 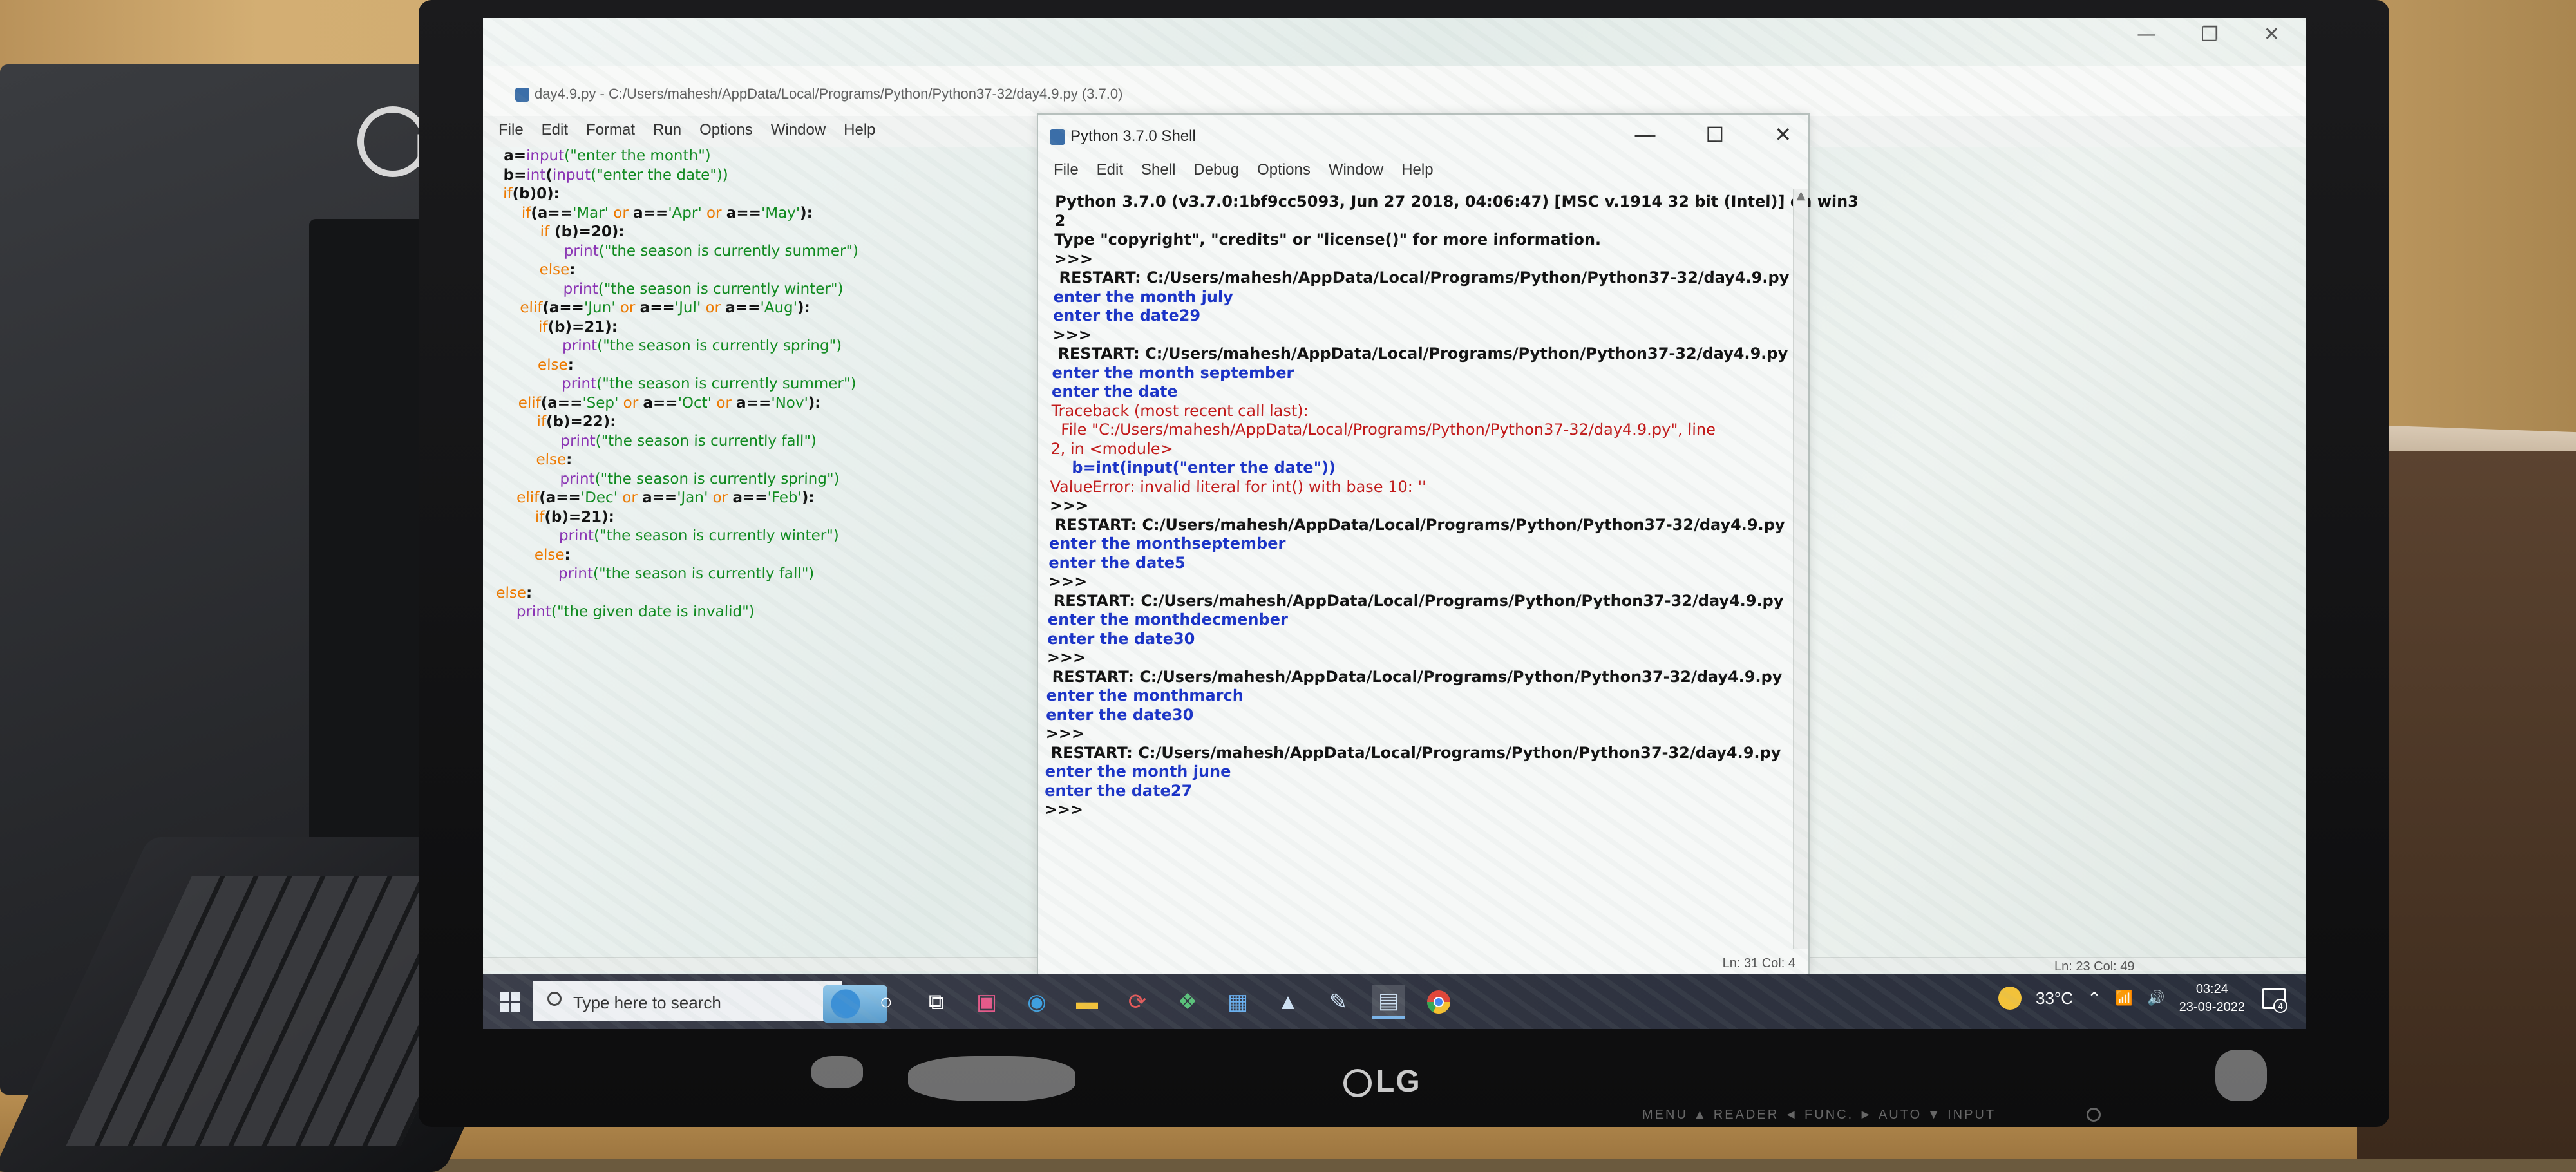 I want to click on editor-menu-format: Format, so click(x=610, y=130).